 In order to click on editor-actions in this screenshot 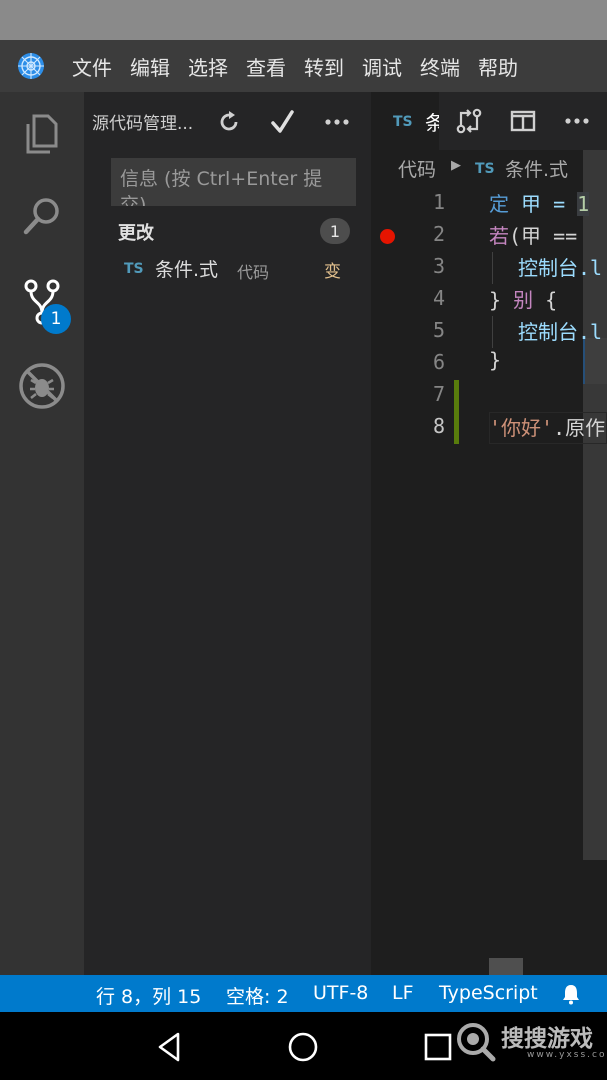, I will do `click(523, 121)`.